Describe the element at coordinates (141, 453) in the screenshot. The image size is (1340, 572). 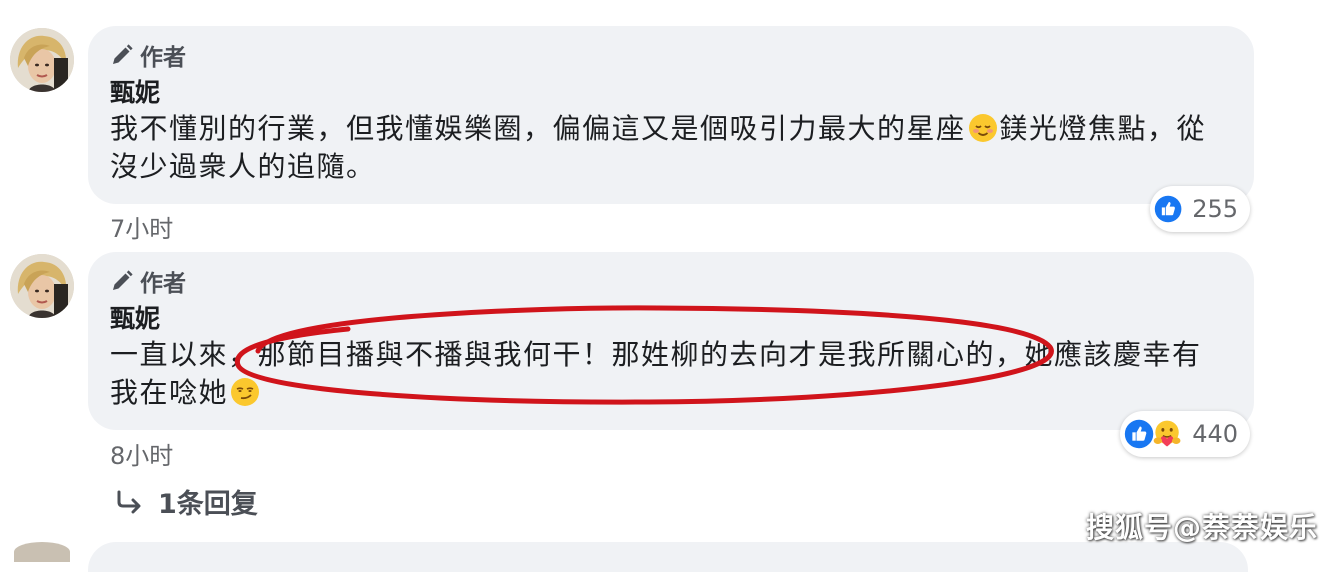
I see `comment-timestamp: 8小时` at that location.